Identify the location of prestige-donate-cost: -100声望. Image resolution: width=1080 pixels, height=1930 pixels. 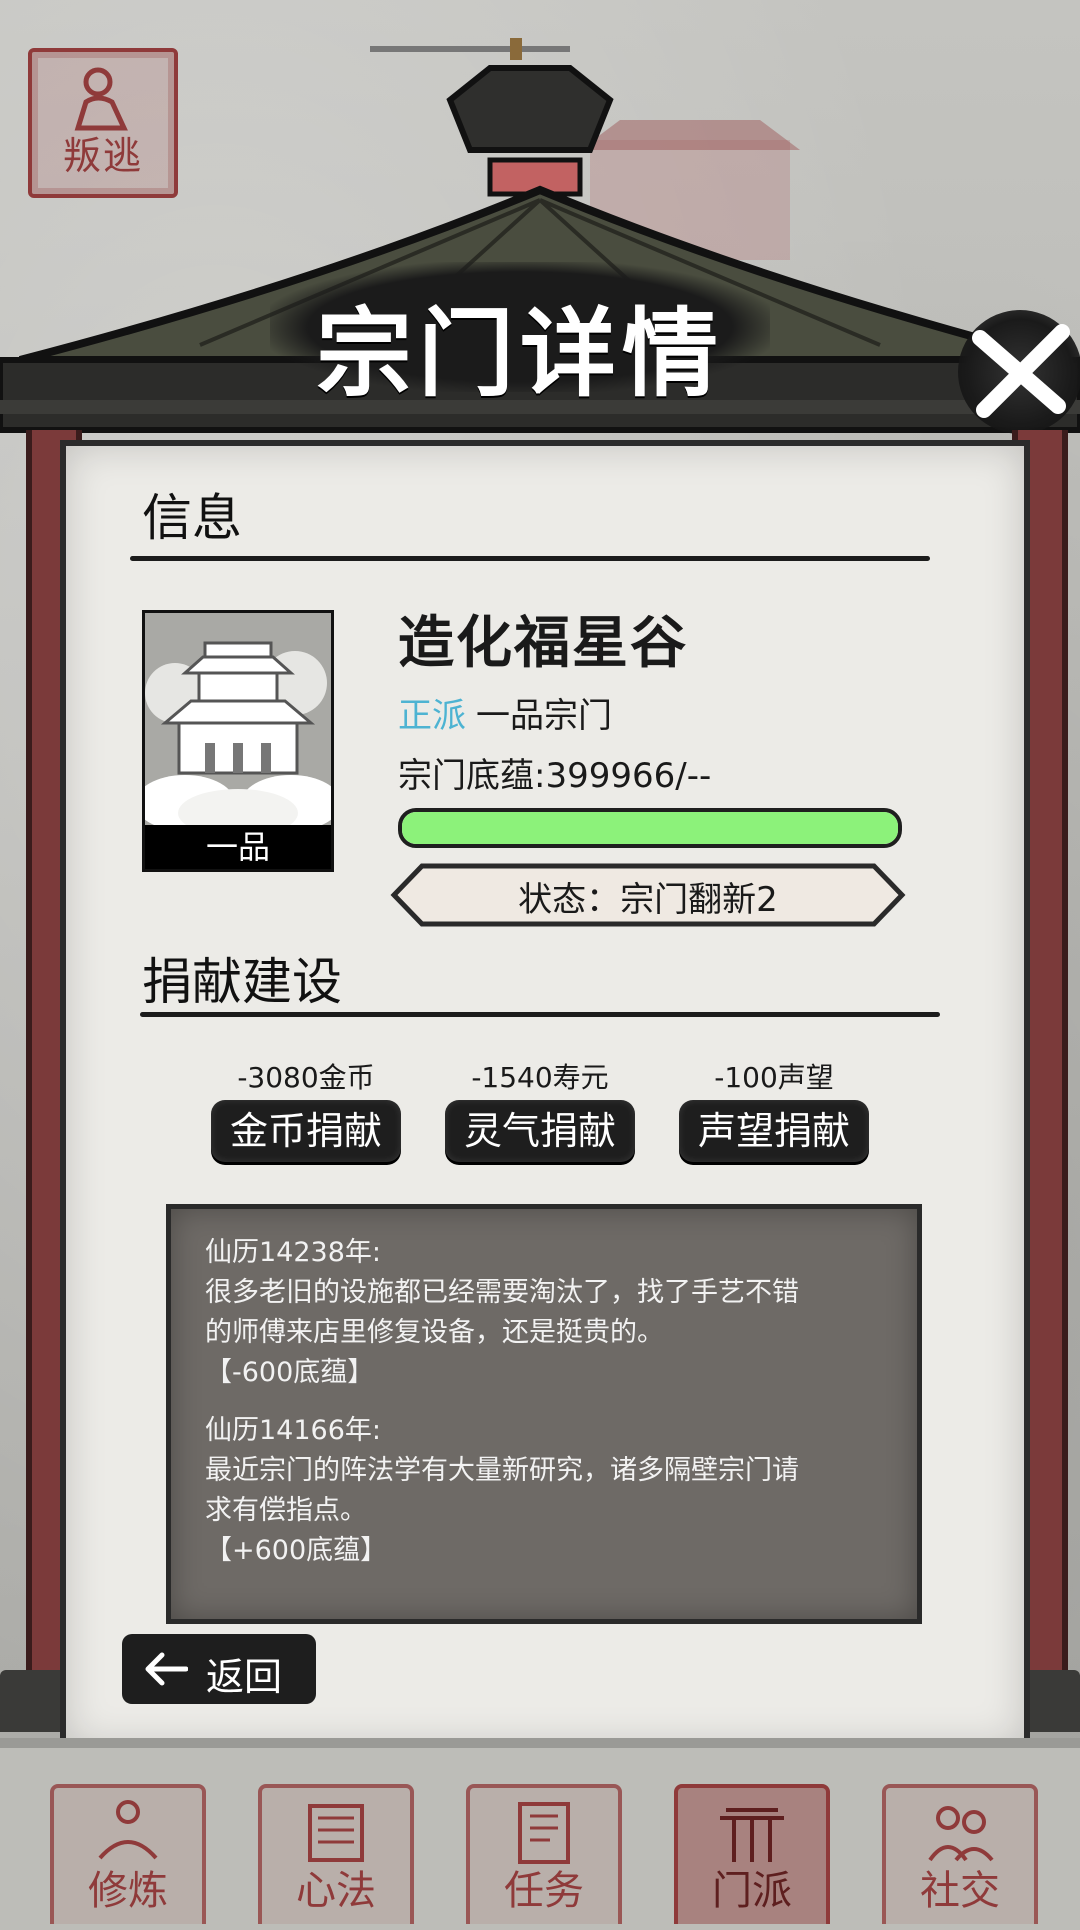
(774, 1077).